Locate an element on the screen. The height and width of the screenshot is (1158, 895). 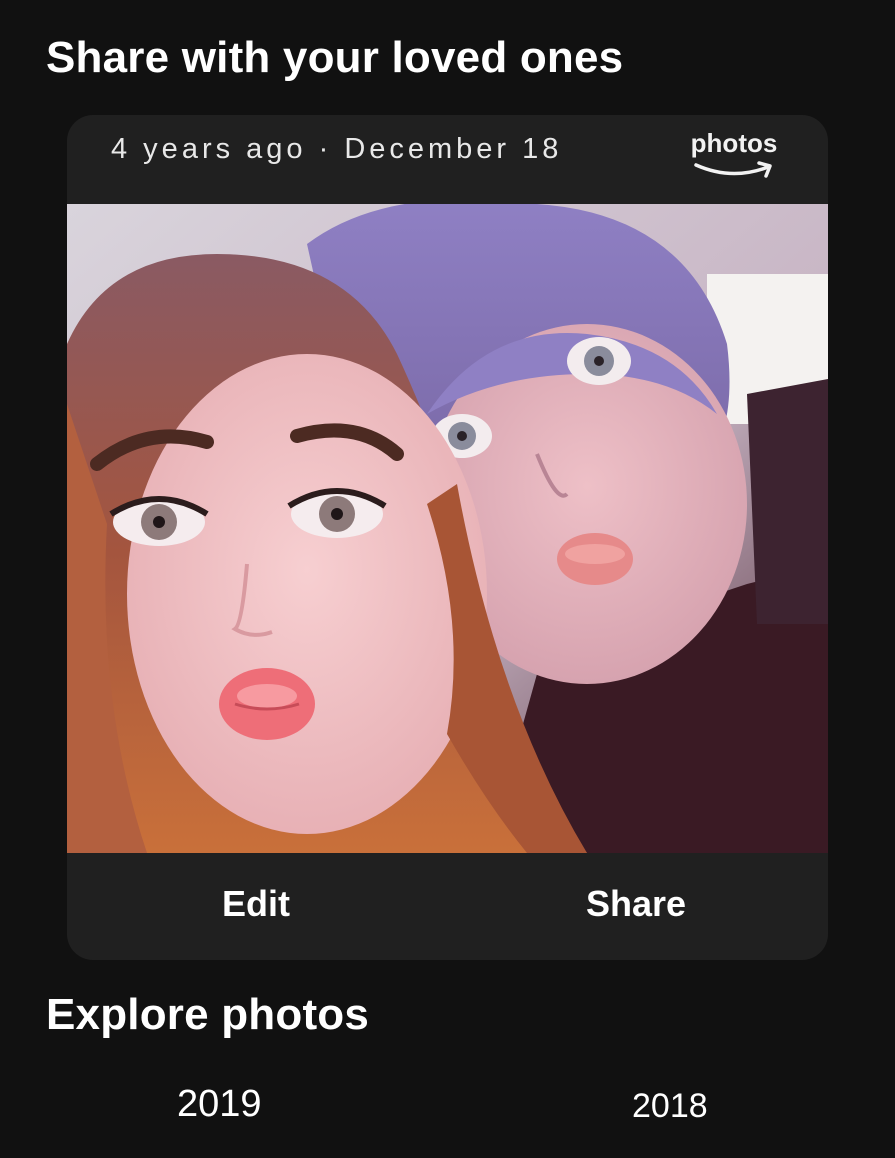
year-item-2018: 2018 is located at coordinates (670, 1106).